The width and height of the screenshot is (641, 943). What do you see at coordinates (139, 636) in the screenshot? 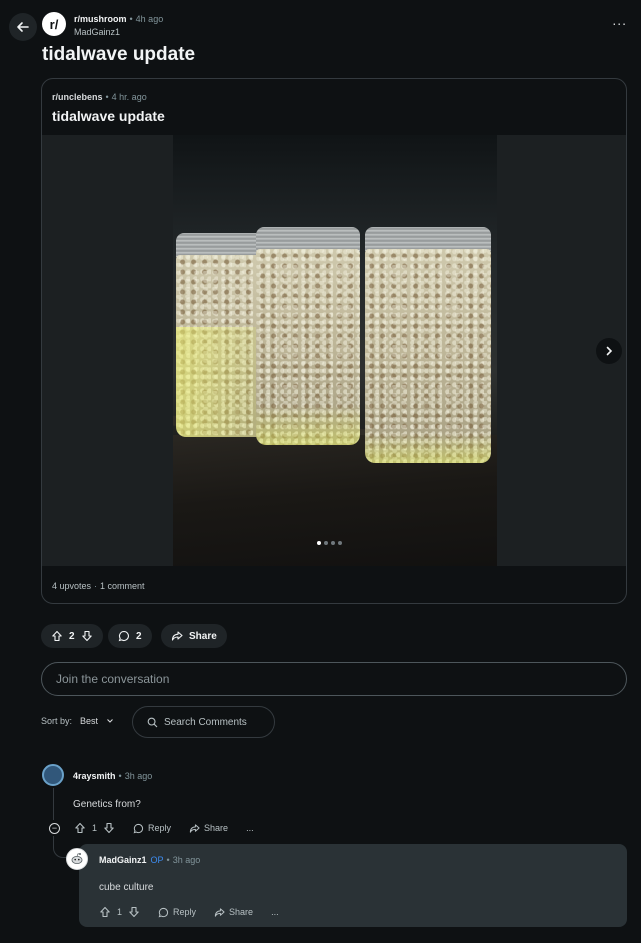
I see `comment-count: 2` at bounding box center [139, 636].